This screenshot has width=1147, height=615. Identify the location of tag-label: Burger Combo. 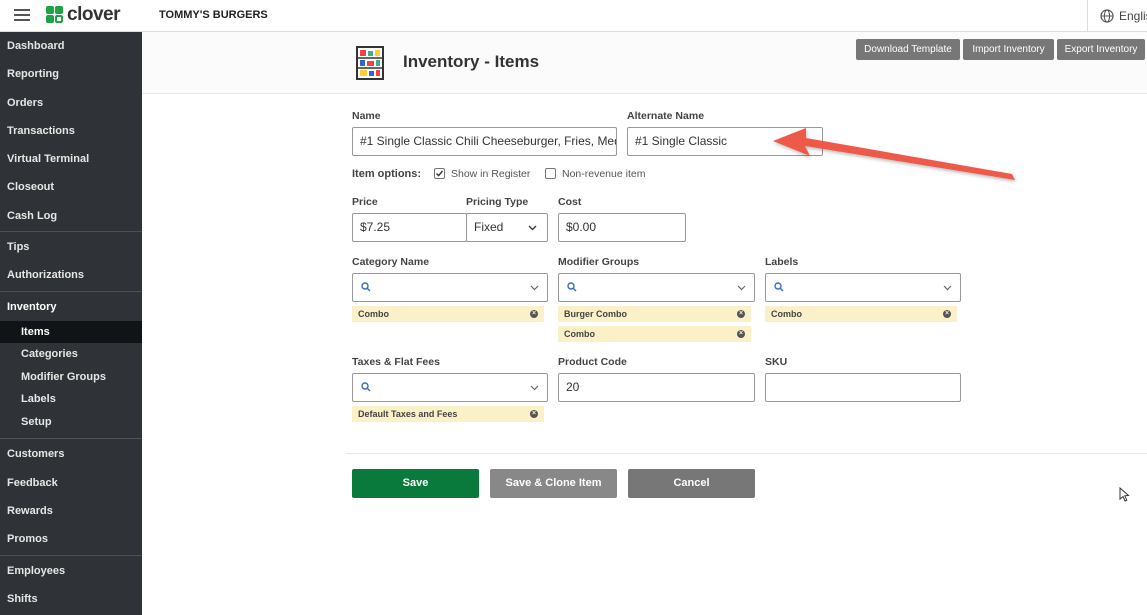
(595, 314).